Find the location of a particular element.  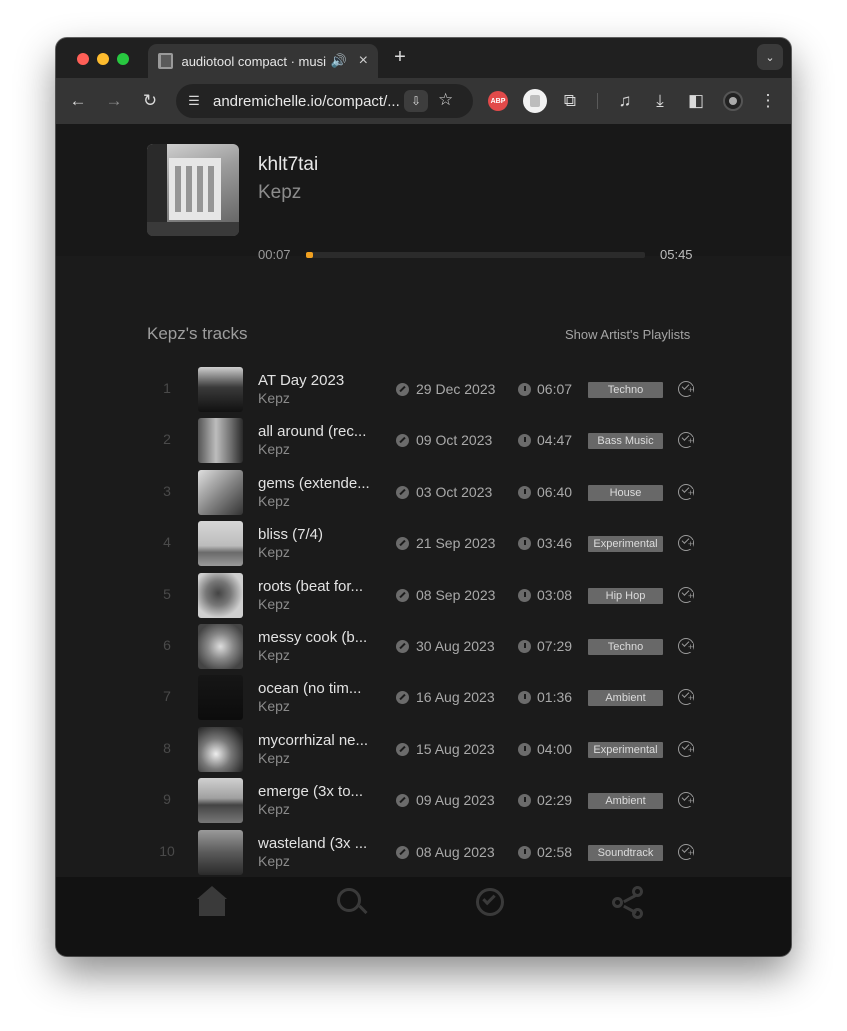

profile-avatar is located at coordinates (733, 101).